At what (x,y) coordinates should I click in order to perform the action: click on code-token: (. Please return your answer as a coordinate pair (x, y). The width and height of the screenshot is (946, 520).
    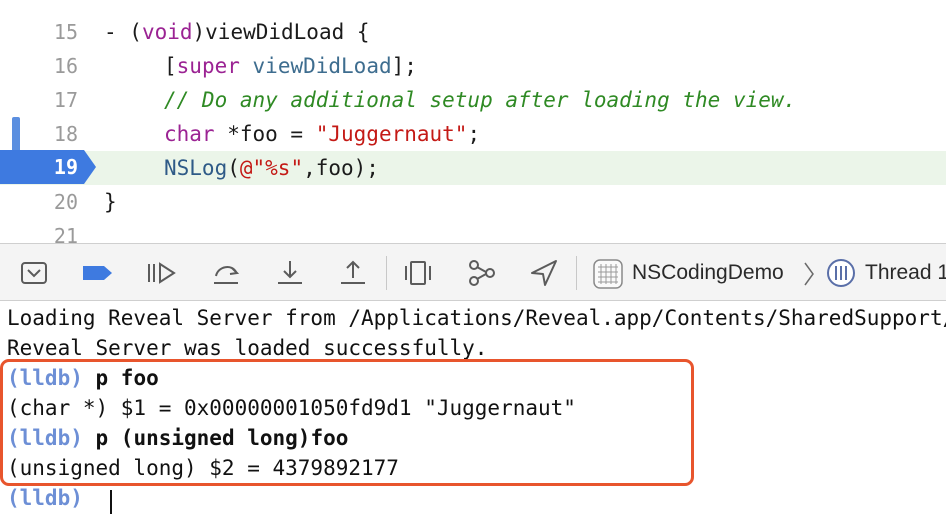
    Looking at the image, I should click on (233, 168).